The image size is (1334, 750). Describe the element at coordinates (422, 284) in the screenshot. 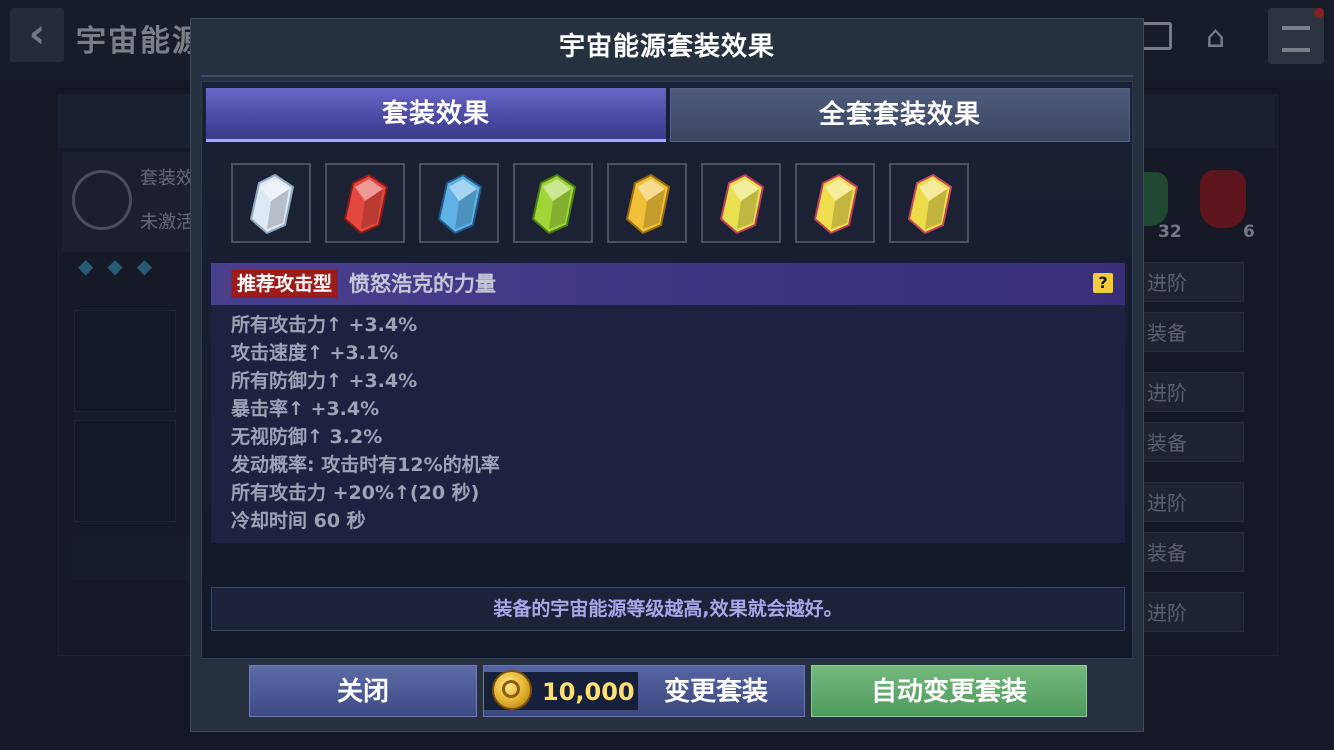

I see `set-name: 愤怒浩克的力量` at that location.